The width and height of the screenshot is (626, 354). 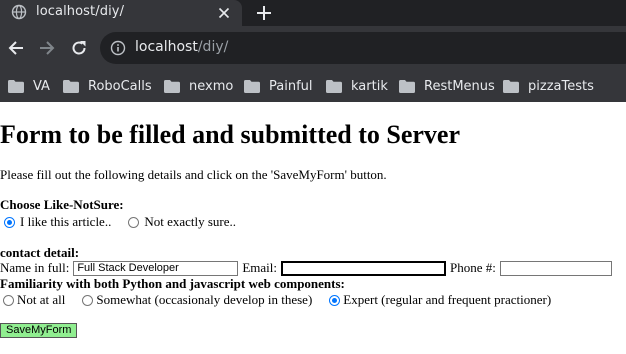 What do you see at coordinates (29, 86) in the screenshot?
I see `bookmark-va: VA` at bounding box center [29, 86].